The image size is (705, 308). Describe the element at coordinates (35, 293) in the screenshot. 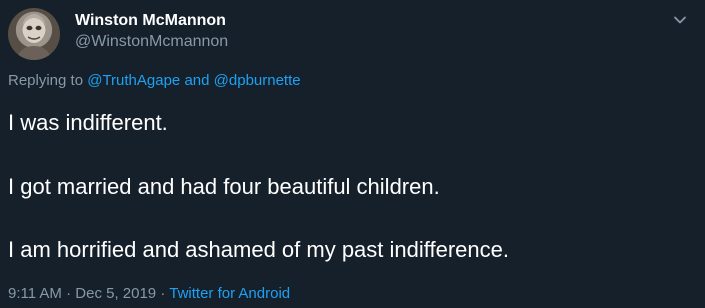

I see `tweet-time: 9:11 AM` at that location.